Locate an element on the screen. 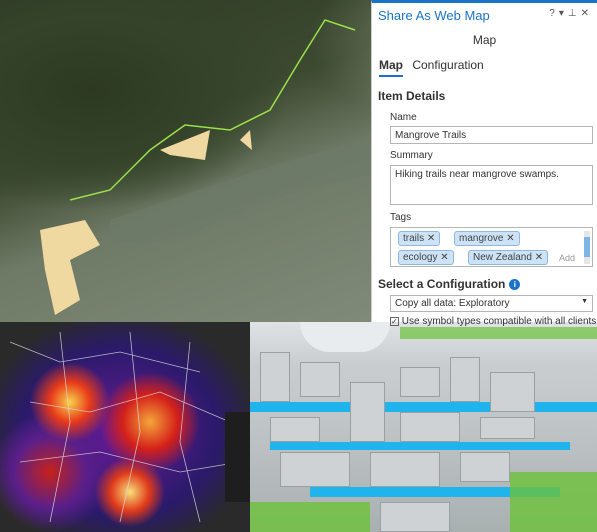 The width and height of the screenshot is (597, 532). config-heading: Select a Configuration i is located at coordinates (449, 284).